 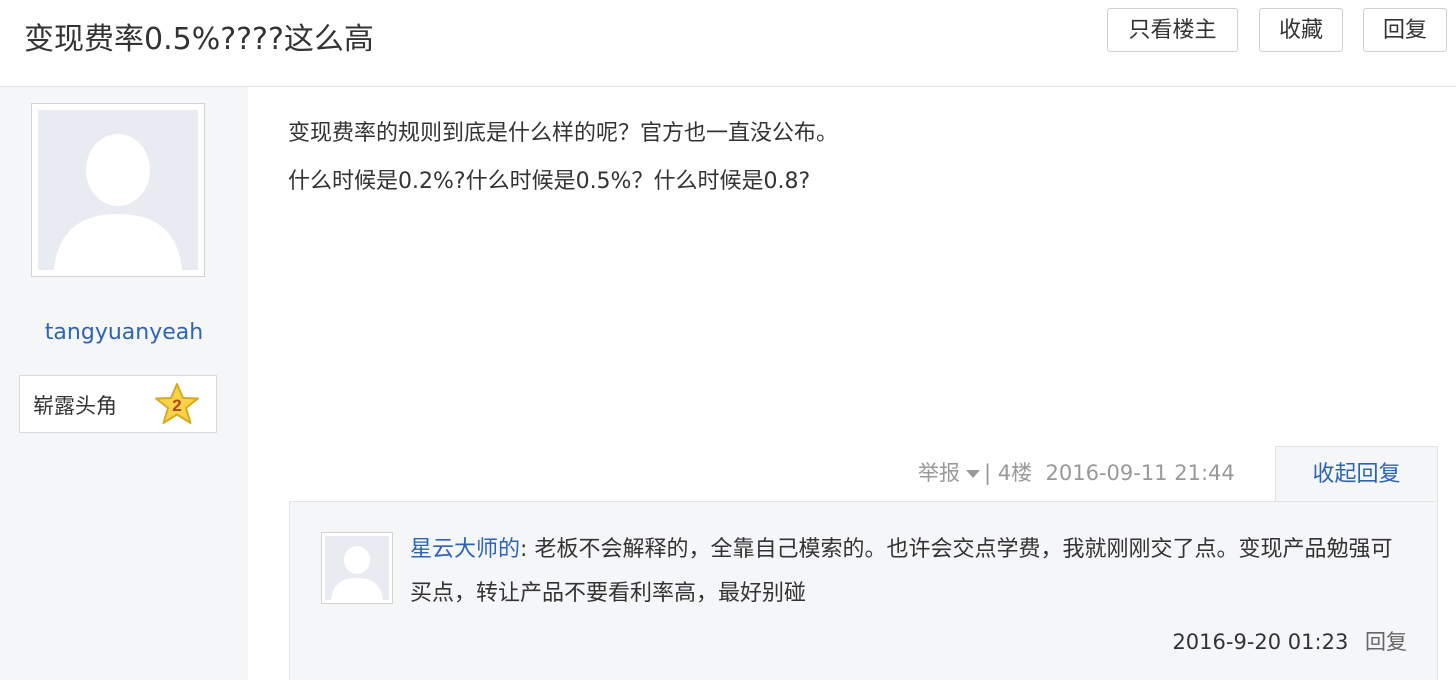 I want to click on rank-level: 2, so click(x=176, y=405).